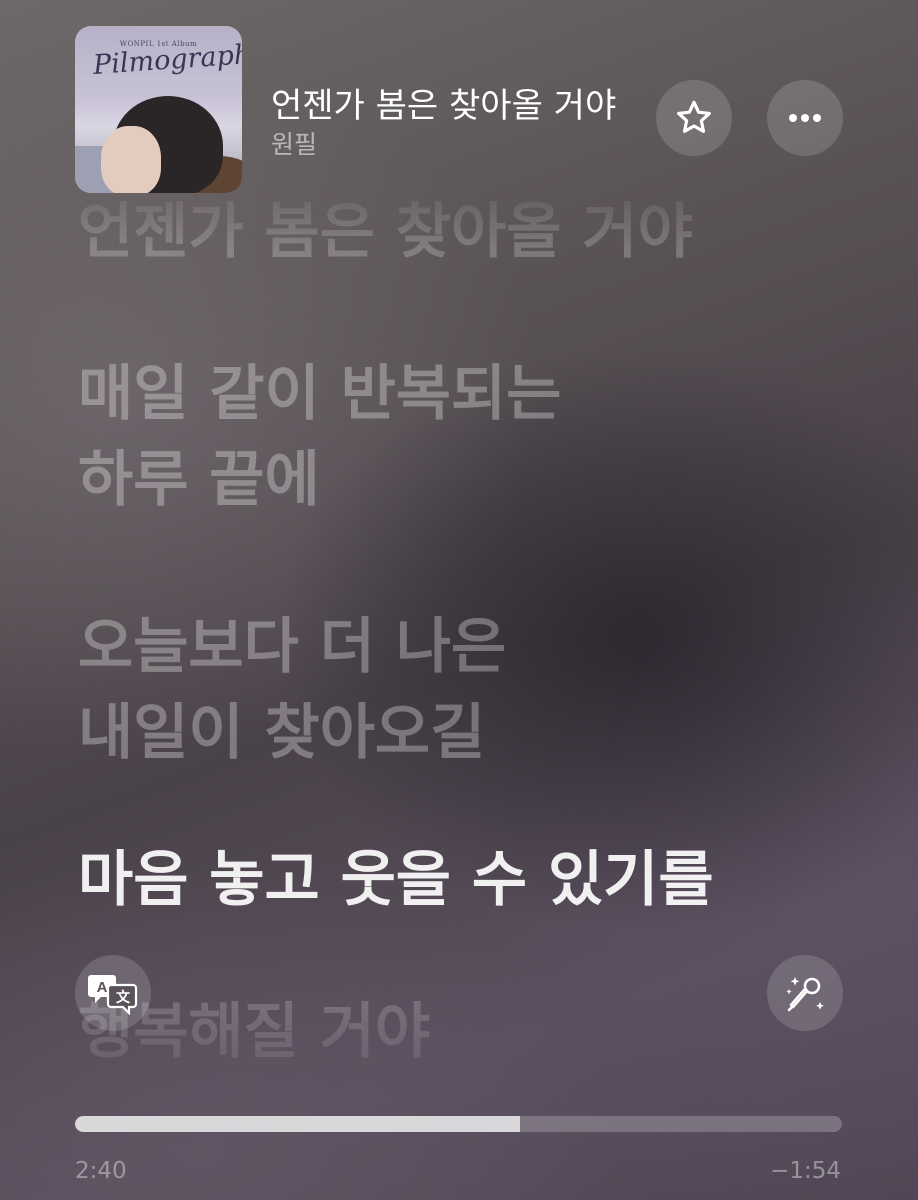  I want to click on elapsed-time: 2:40, so click(101, 1171).